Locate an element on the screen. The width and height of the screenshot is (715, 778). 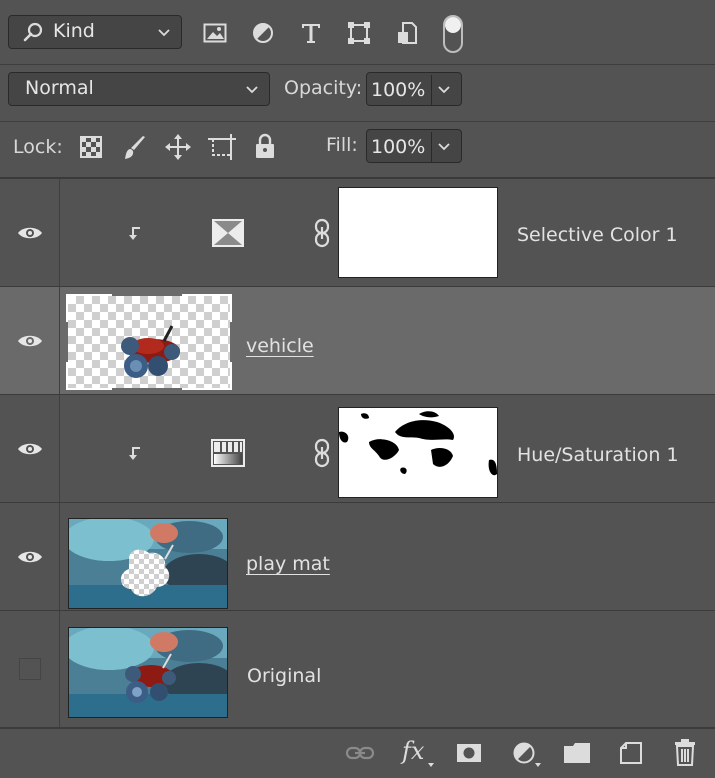
new-group-folder-icon is located at coordinates (577, 753).